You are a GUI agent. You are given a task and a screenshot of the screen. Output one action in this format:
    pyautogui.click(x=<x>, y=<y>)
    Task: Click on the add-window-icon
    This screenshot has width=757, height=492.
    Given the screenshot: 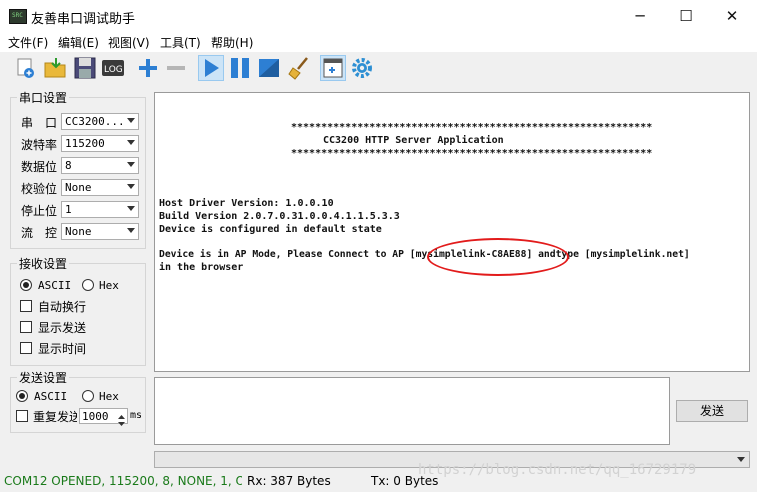 What is the action you would take?
    pyautogui.click(x=333, y=68)
    